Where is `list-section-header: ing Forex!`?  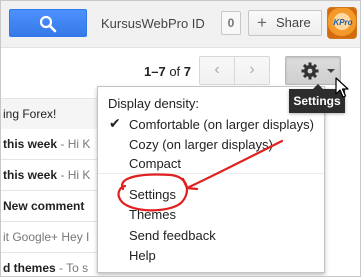
list-section-header: ing Forex! is located at coordinates (51, 114).